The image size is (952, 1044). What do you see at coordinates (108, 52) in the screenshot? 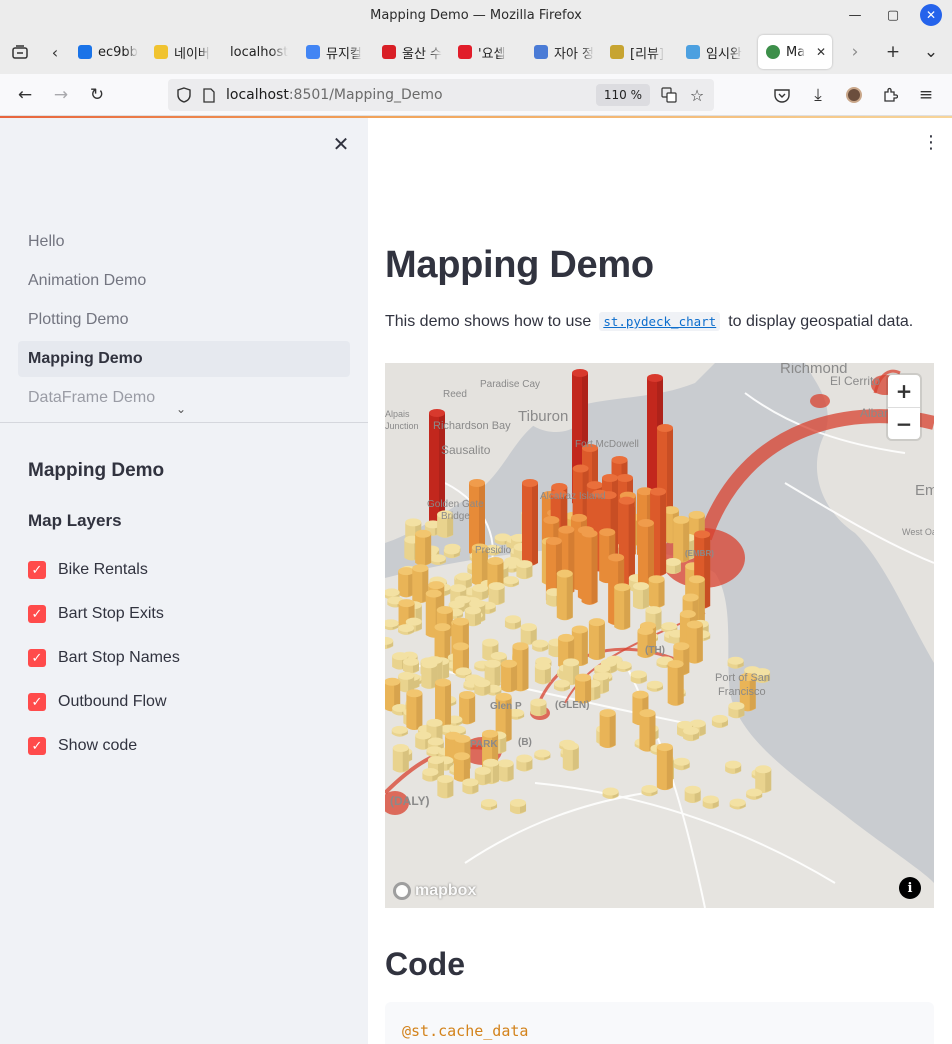
I see `tab-0: ec9bb` at bounding box center [108, 52].